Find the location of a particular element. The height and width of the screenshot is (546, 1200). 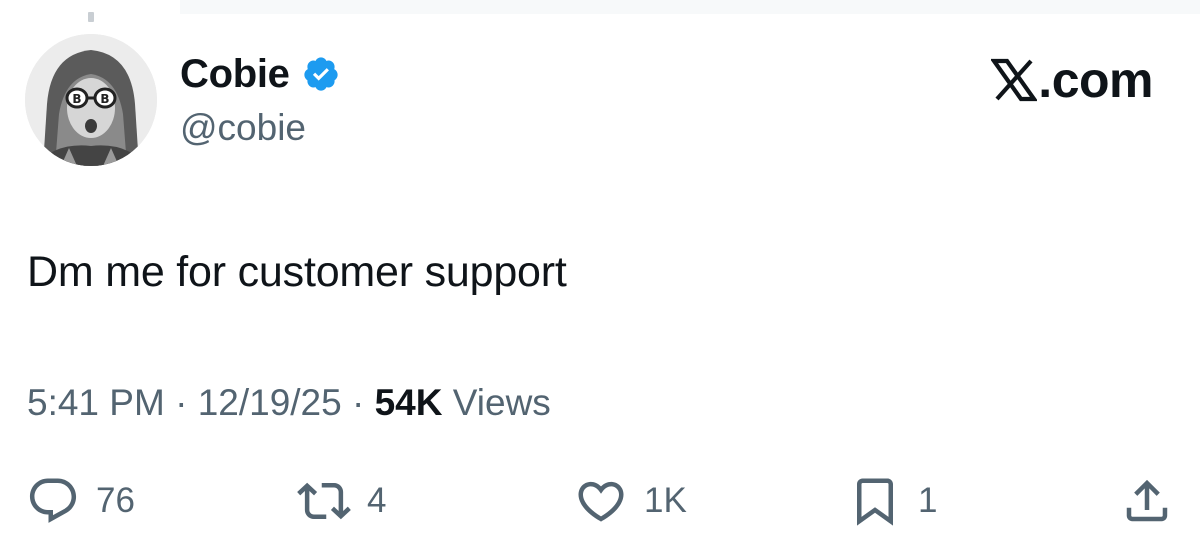

avatar: B B is located at coordinates (91, 100).